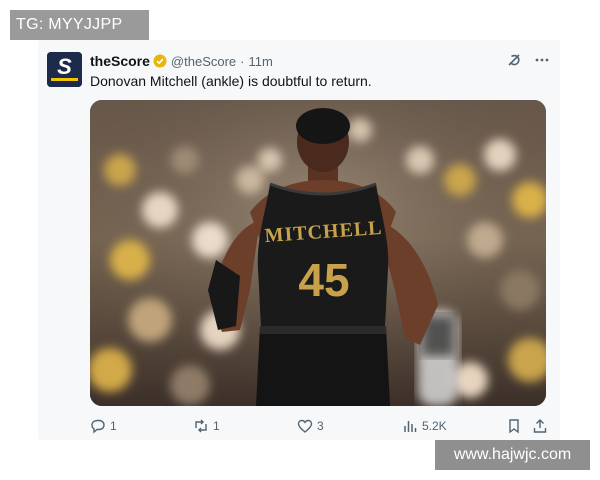 The width and height of the screenshot is (600, 480). Describe the element at coordinates (113, 426) in the screenshot. I see `reply-count: 1` at that location.